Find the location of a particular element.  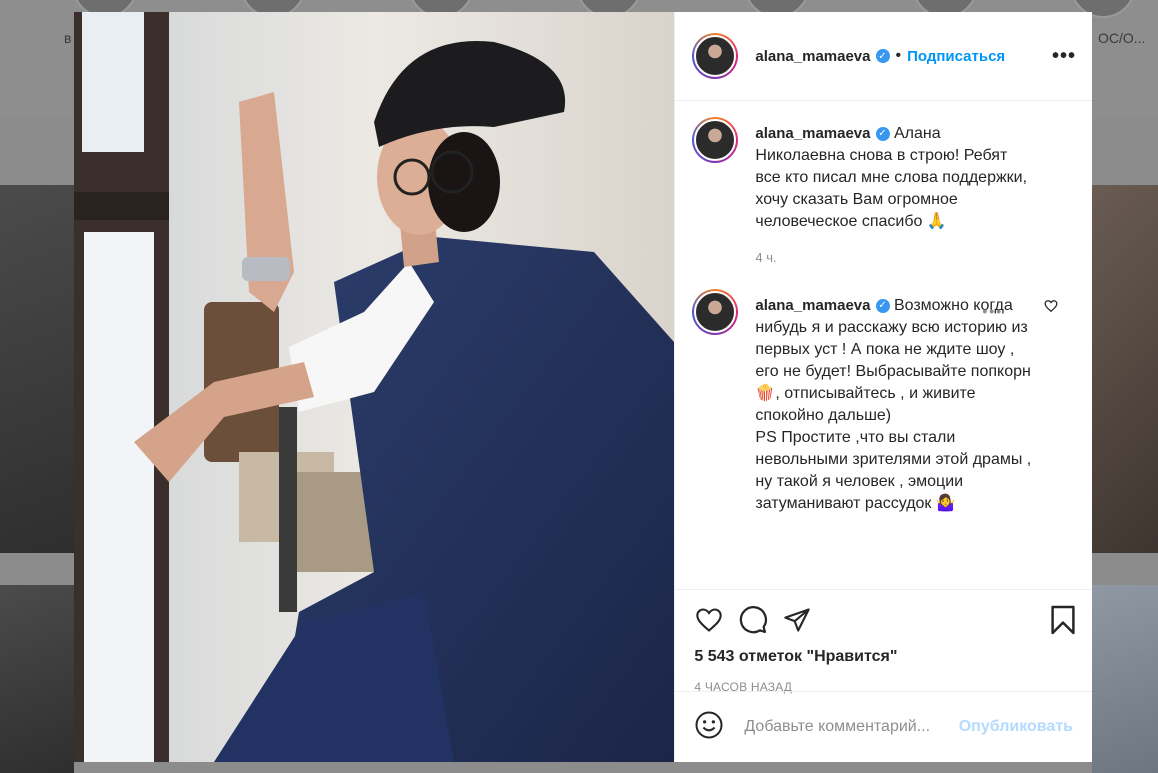

share-icon is located at coordinates (797, 622).